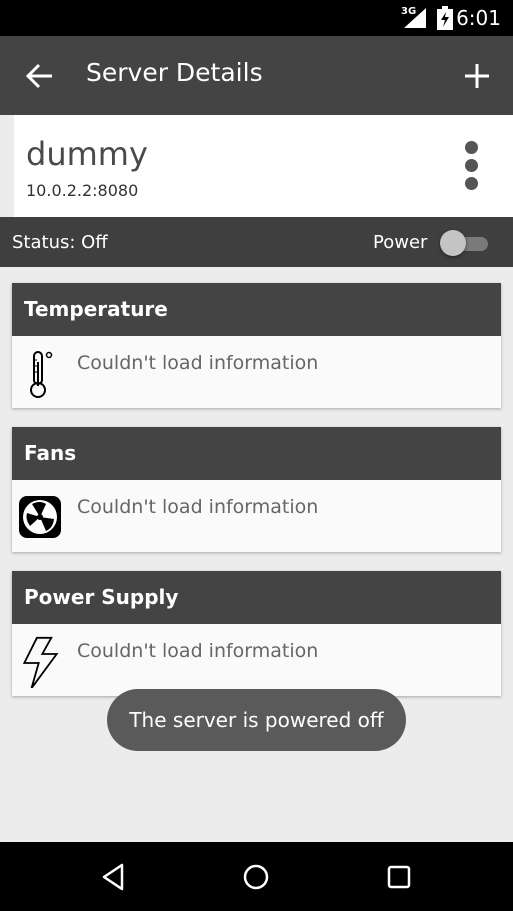 This screenshot has width=513, height=911. What do you see at coordinates (477, 76) in the screenshot?
I see `plus-icon` at bounding box center [477, 76].